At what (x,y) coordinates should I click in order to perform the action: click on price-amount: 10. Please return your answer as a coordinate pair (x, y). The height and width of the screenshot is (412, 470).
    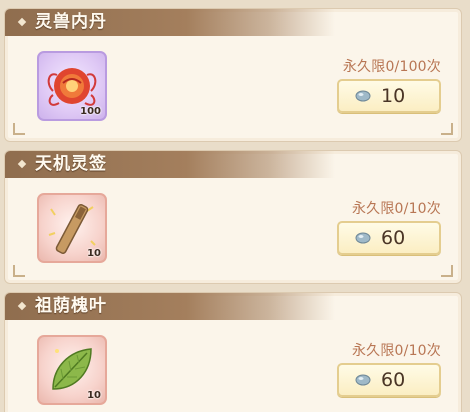
    Looking at the image, I should click on (393, 96).